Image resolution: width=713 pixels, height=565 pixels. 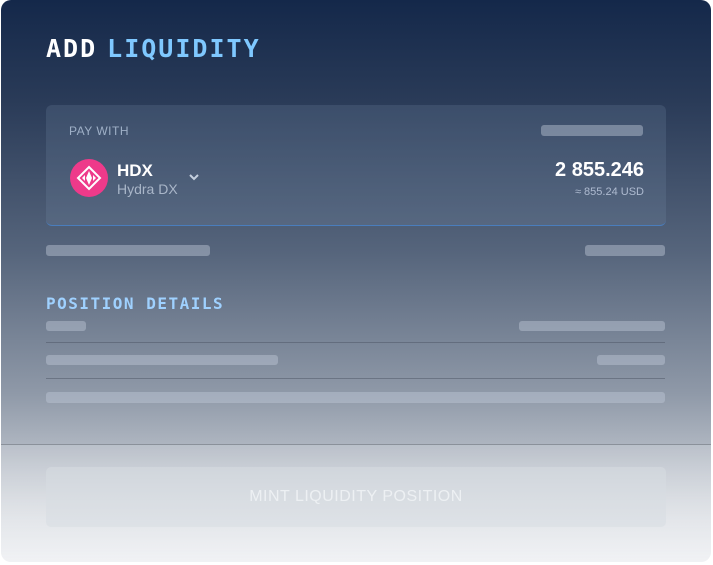 What do you see at coordinates (609, 192) in the screenshot?
I see `usd-value: ≈ 855.24 USD` at bounding box center [609, 192].